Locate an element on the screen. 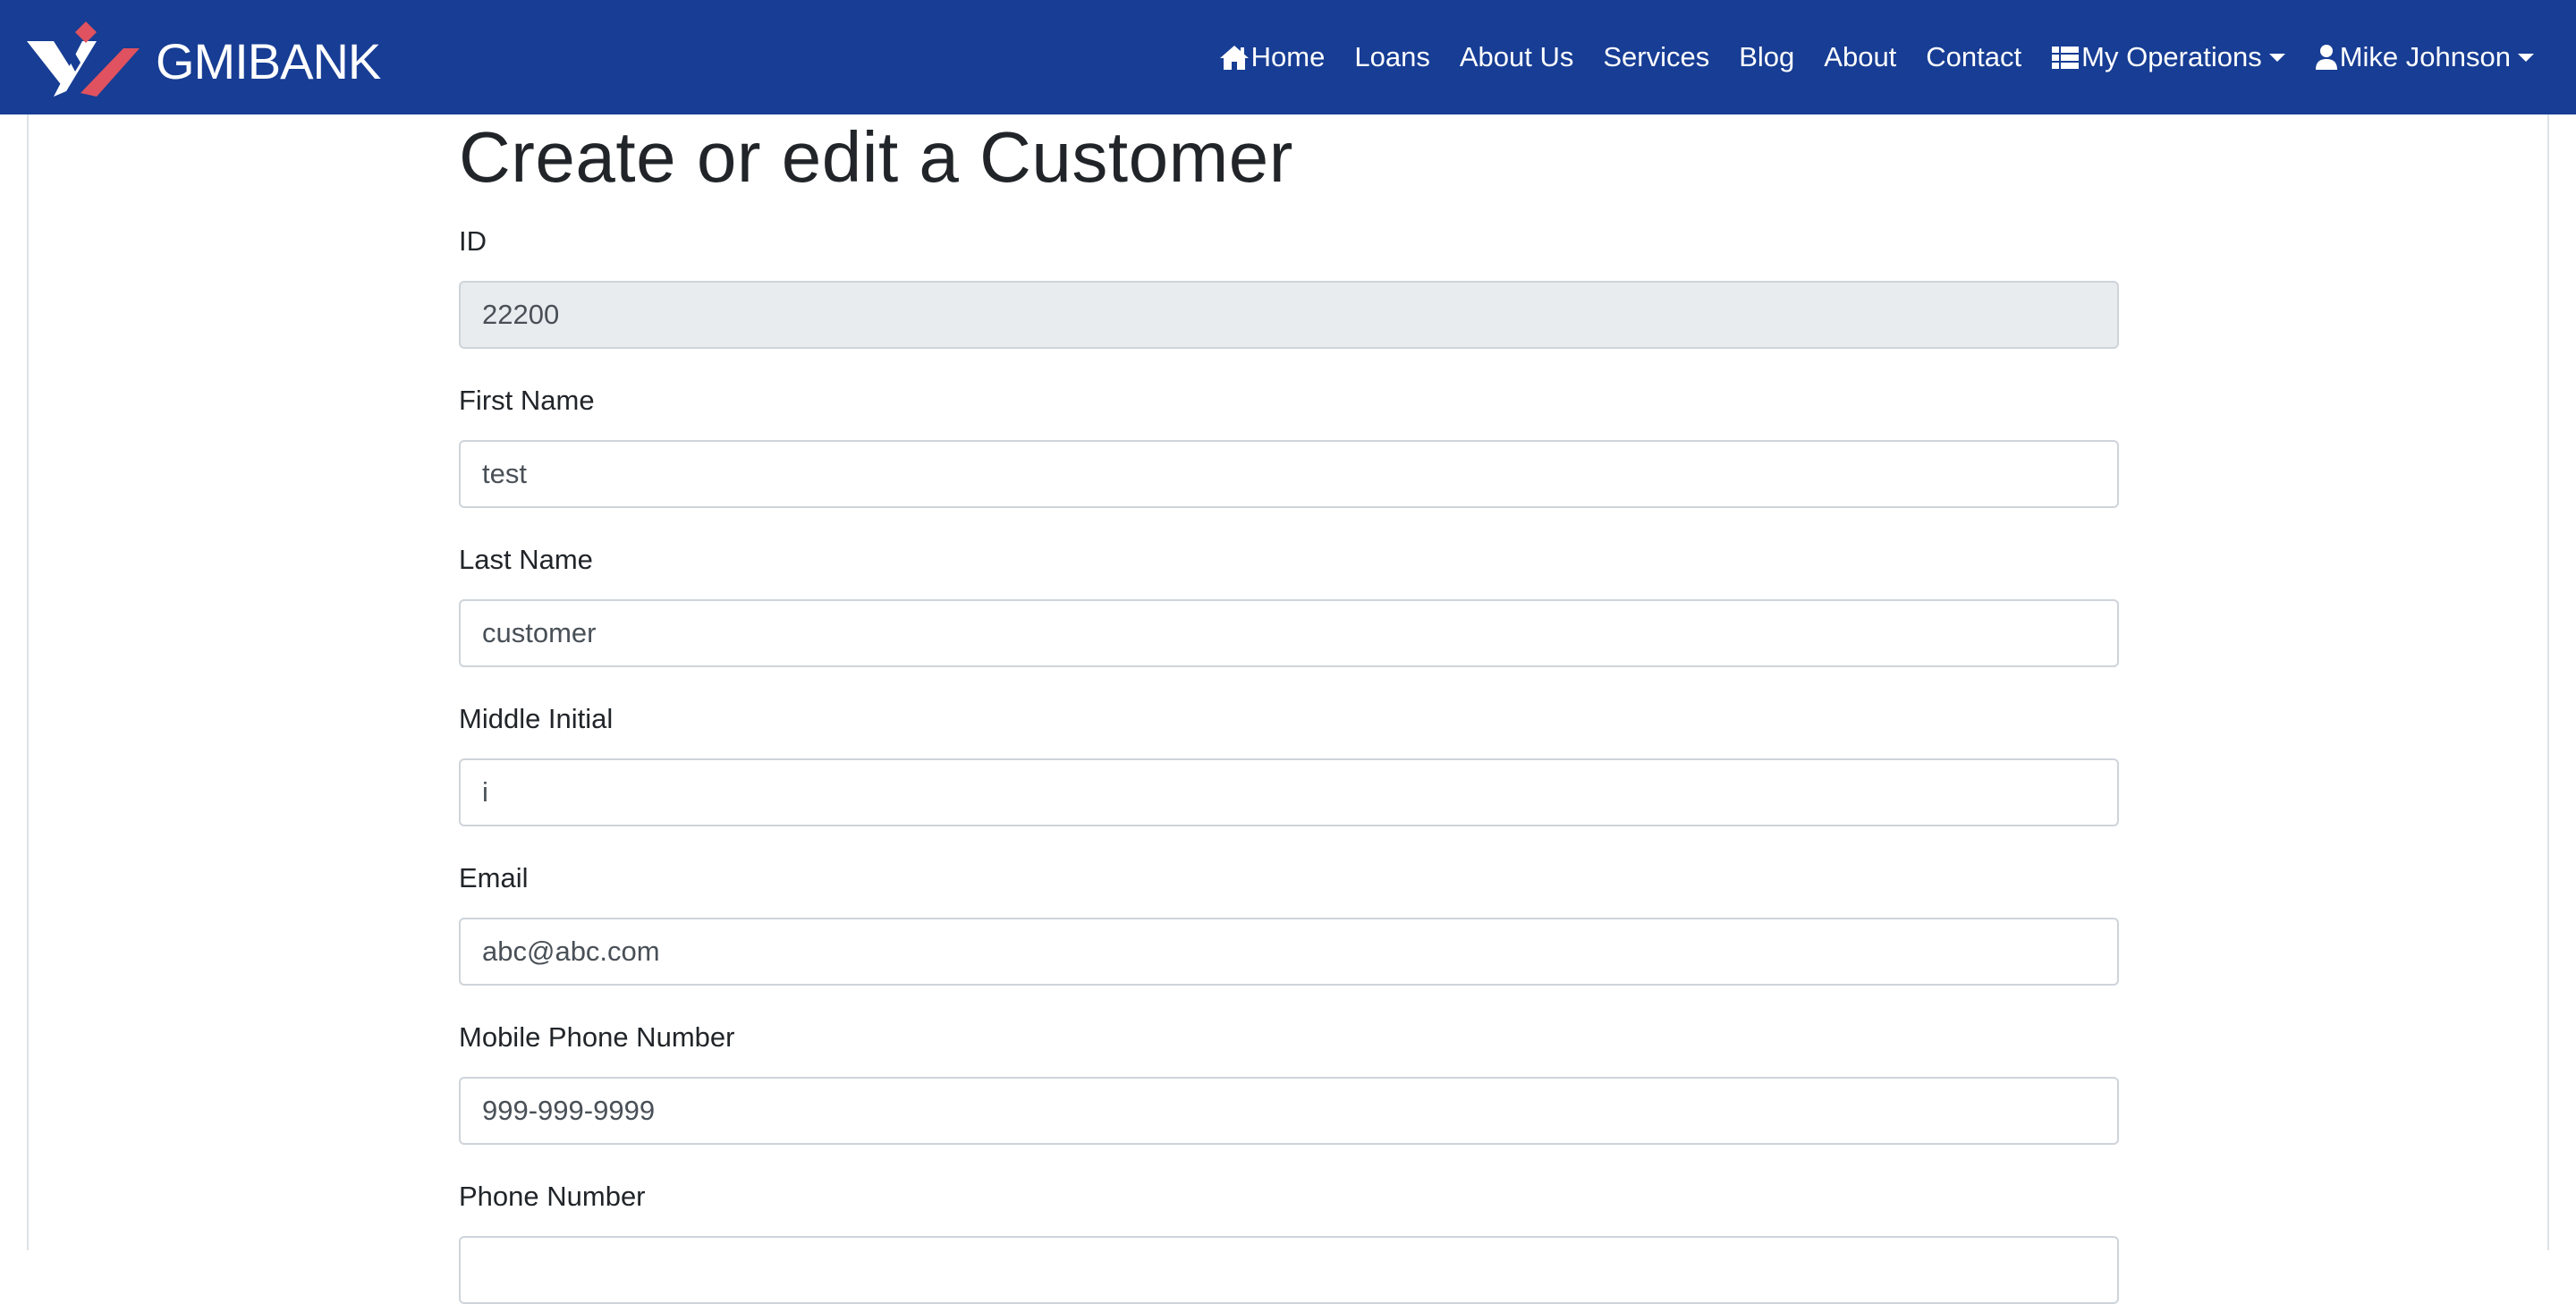 The width and height of the screenshot is (2576, 1304). middle-initial-label: Middle Initial is located at coordinates (536, 718).